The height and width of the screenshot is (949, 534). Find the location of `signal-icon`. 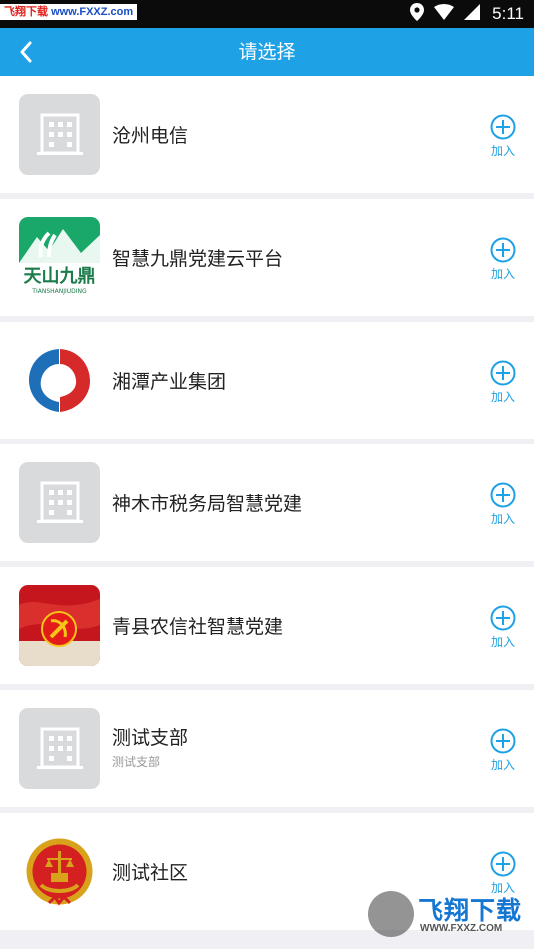

signal-icon is located at coordinates (472, 14).